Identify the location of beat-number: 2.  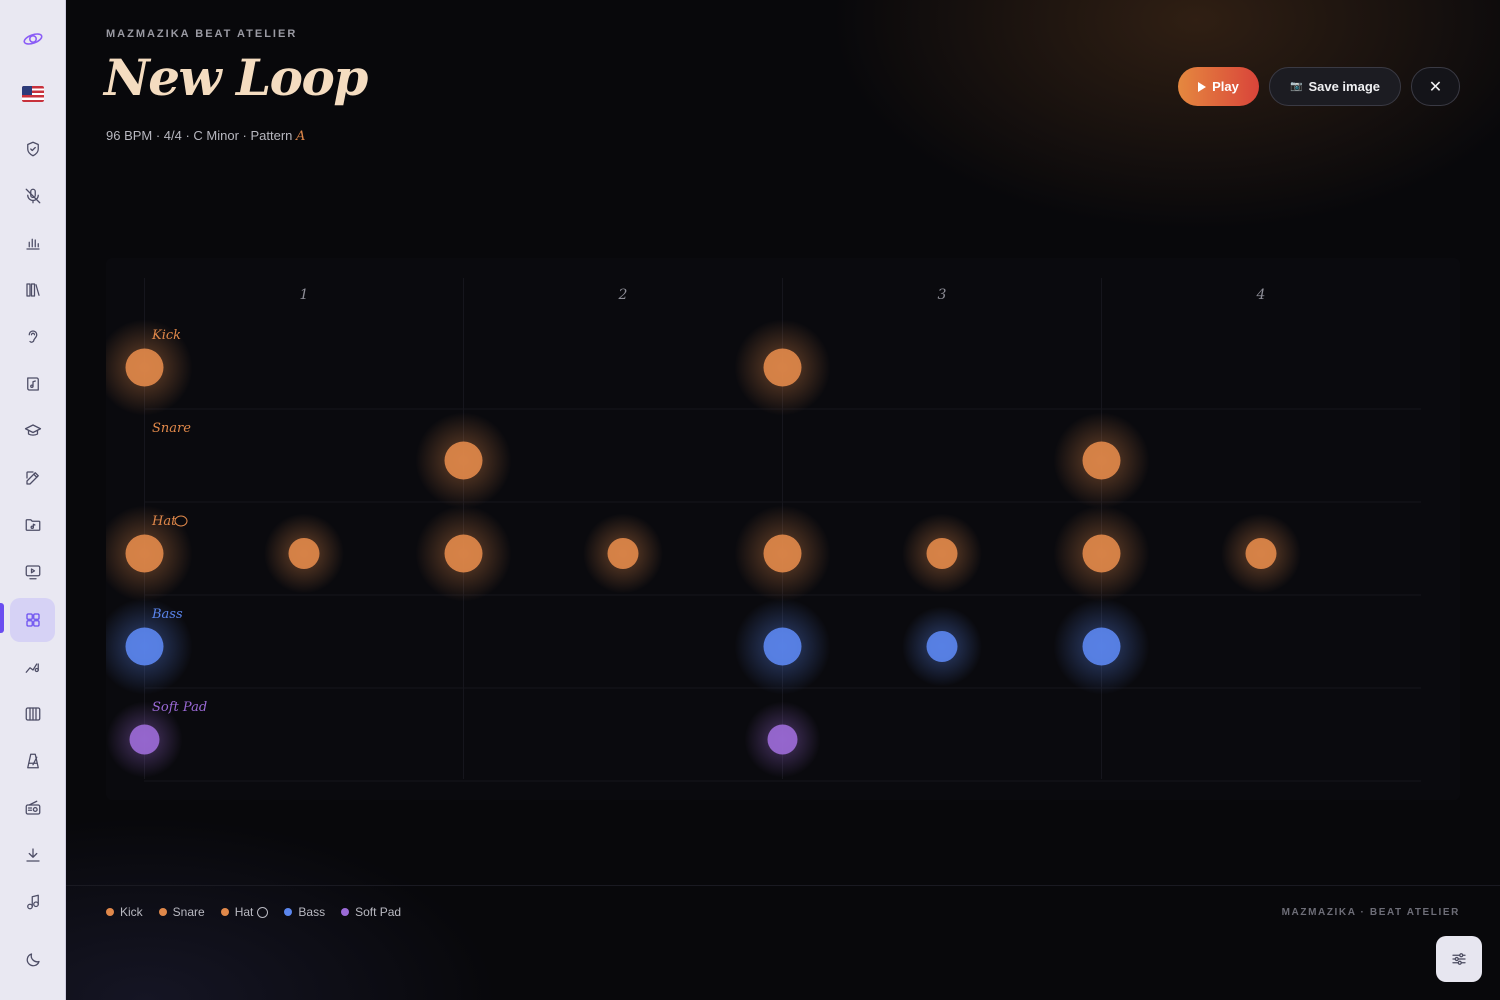
(623, 295).